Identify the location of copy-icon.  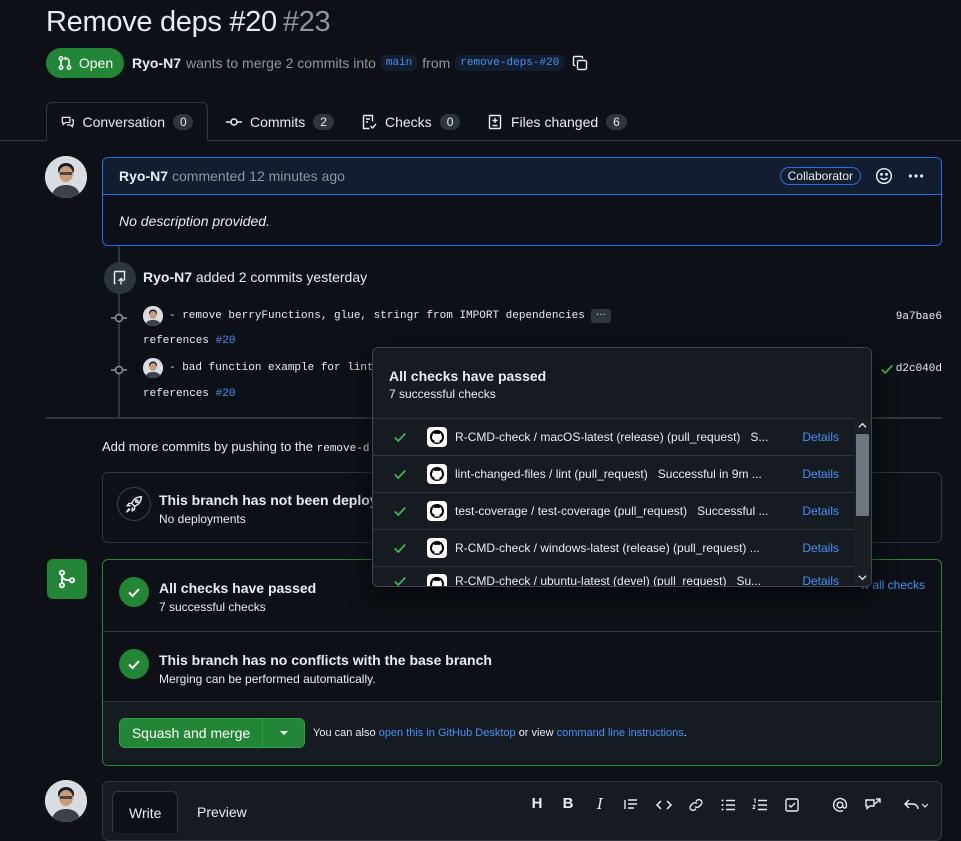
(580, 63).